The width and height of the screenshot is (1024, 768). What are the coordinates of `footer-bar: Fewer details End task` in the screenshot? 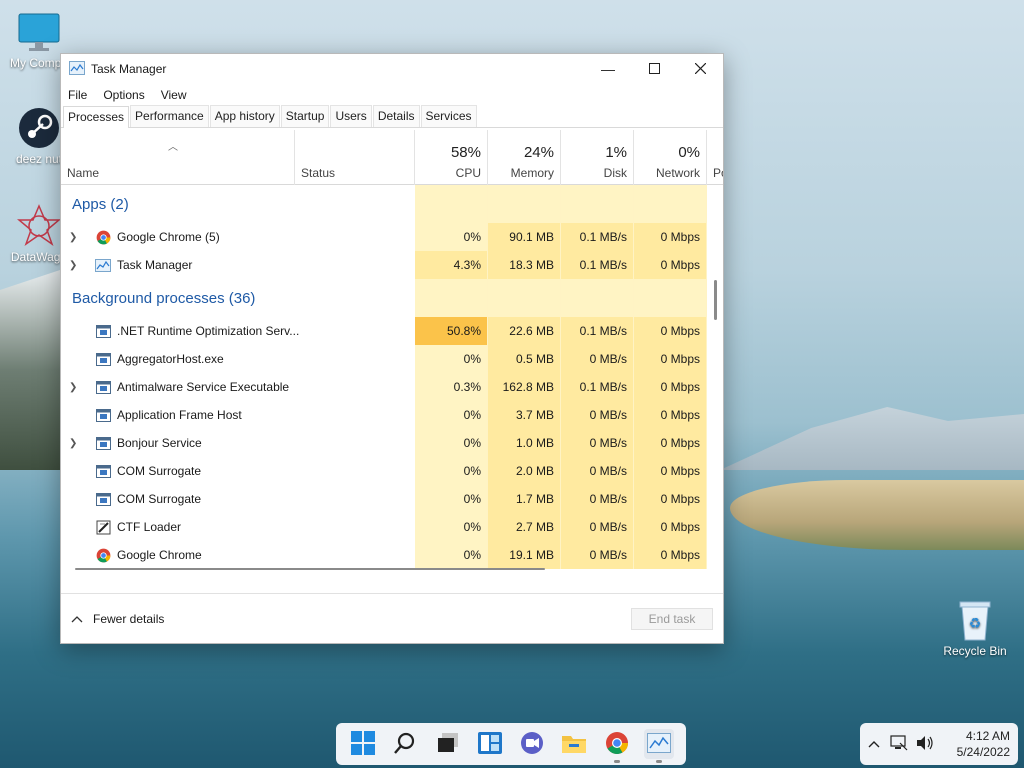 It's located at (392, 618).